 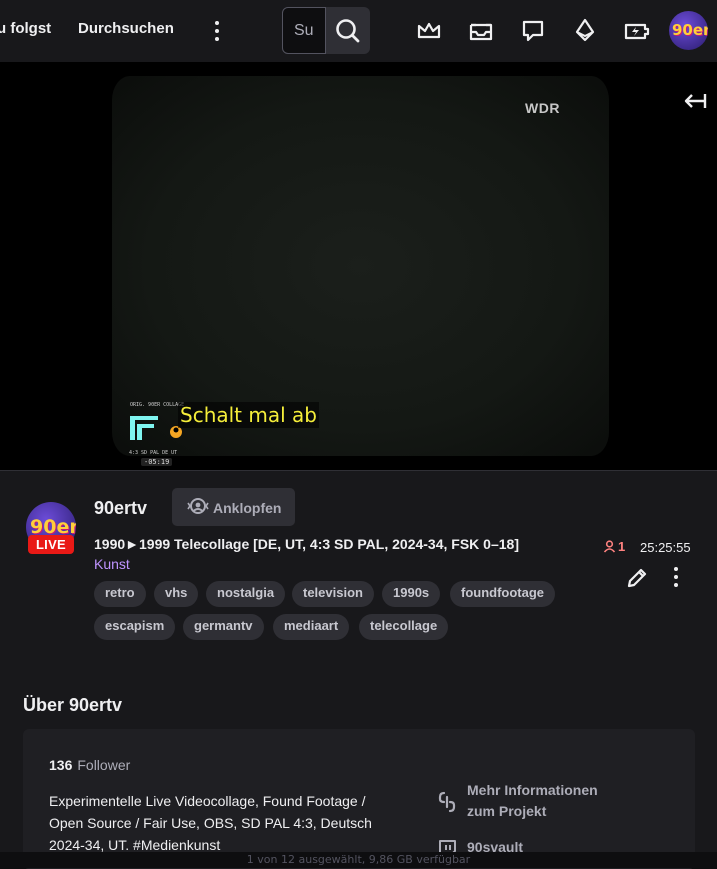 I want to click on system-status-bar: 1 von 12 ausgewählt, 9,86 GB verfügbar, so click(x=358, y=860).